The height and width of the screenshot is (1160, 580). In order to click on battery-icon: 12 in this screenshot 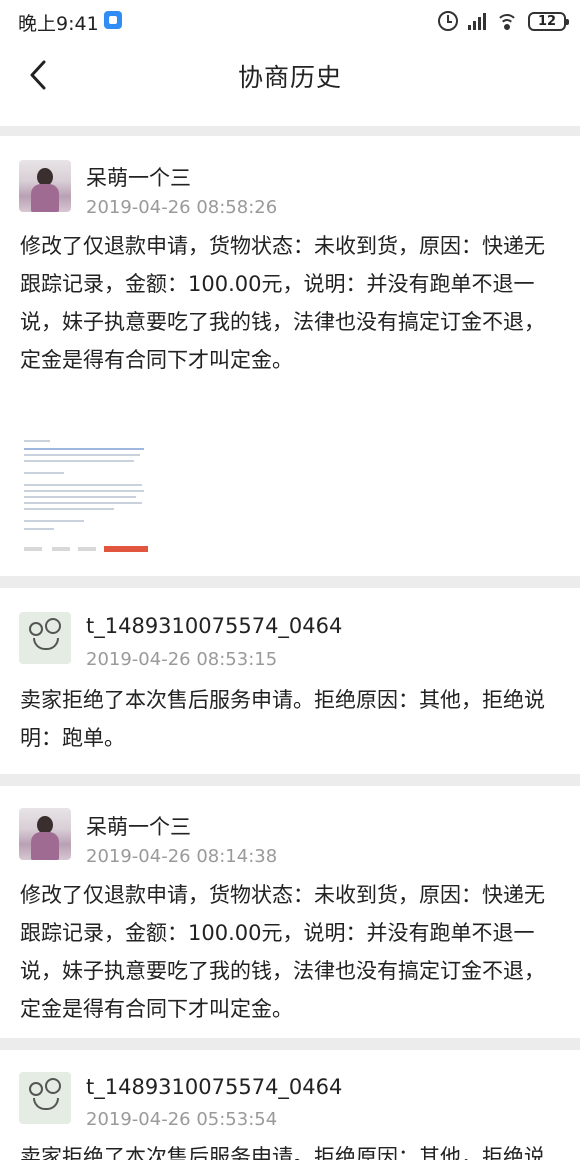, I will do `click(548, 21)`.